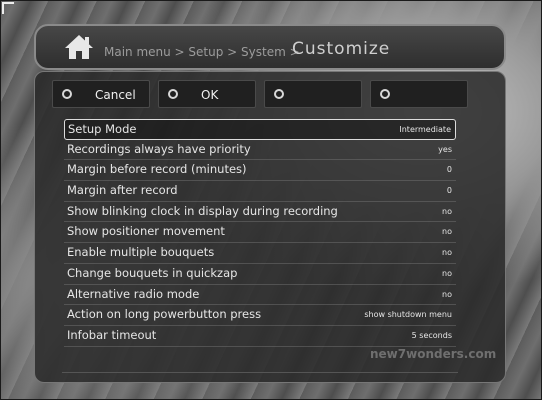 This screenshot has width=542, height=400. What do you see at coordinates (260, 253) in the screenshot?
I see `setting-row-multiple-bouquets: Enable multiple bouquets no` at bounding box center [260, 253].